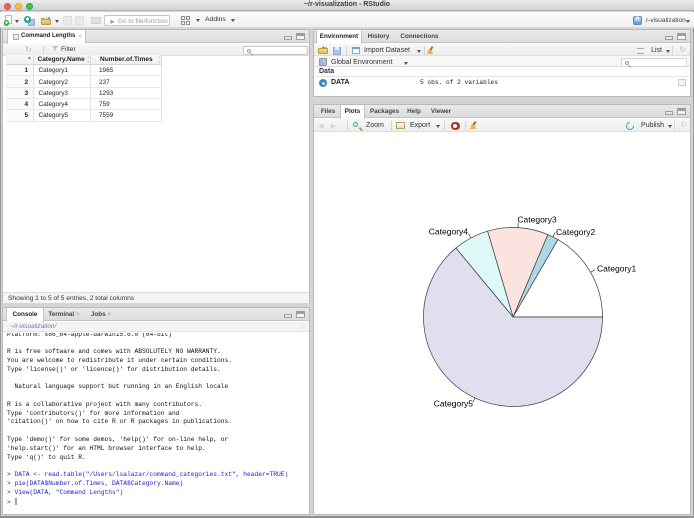 The image size is (694, 518). What do you see at coordinates (448, 232) in the screenshot?
I see `svg-text: Category4` at bounding box center [448, 232].